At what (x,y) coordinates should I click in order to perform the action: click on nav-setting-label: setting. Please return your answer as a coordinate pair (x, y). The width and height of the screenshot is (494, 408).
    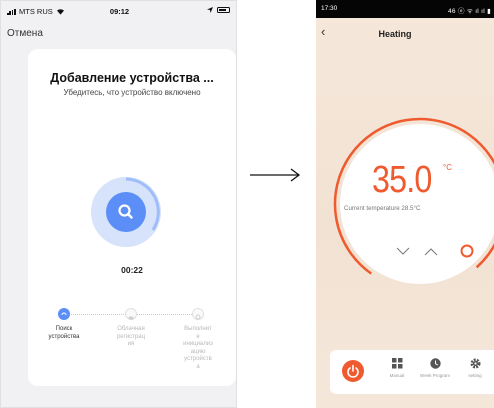
    Looking at the image, I should click on (475, 375).